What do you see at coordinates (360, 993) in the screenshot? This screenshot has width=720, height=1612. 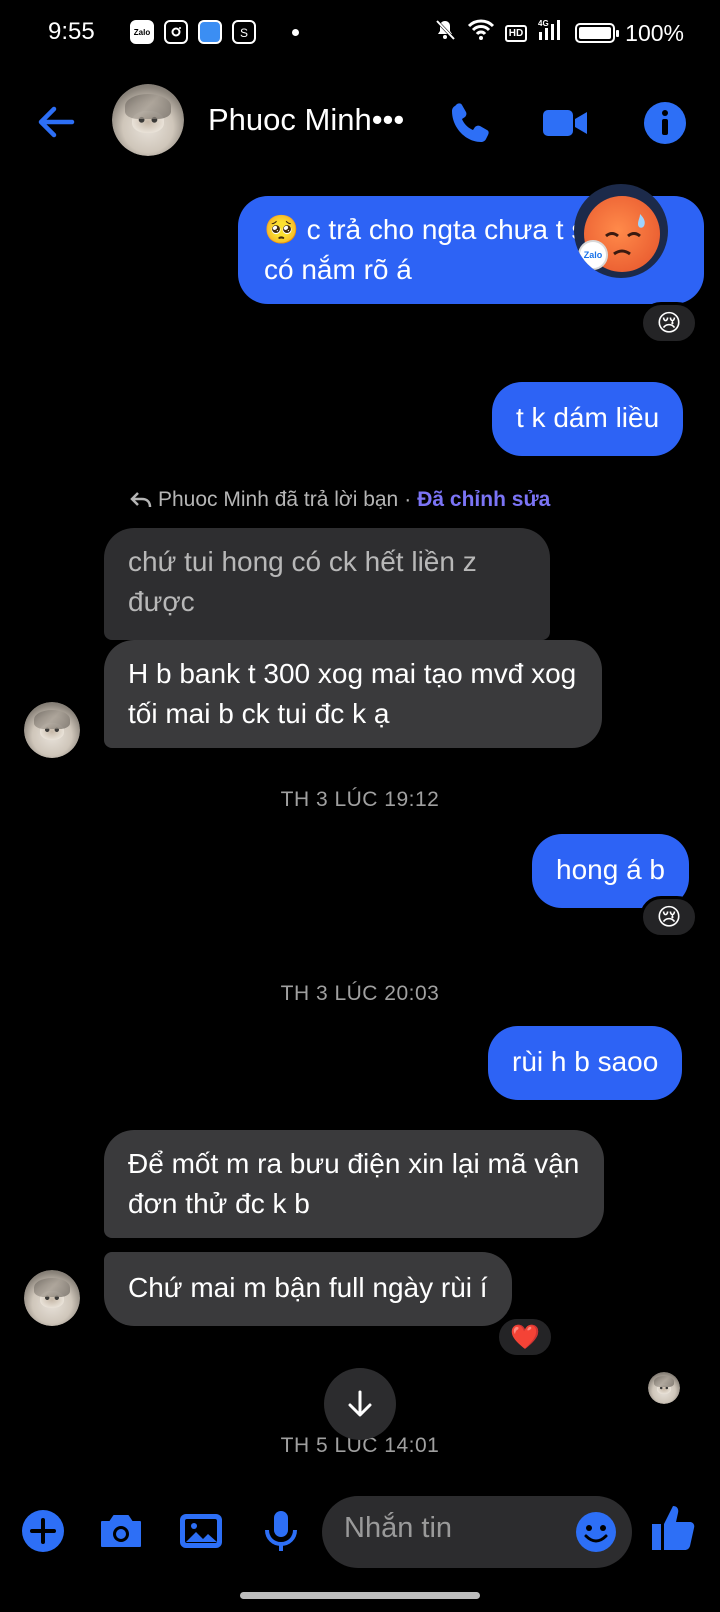 I see `timestamp: TH 3 LÚC 20:03` at bounding box center [360, 993].